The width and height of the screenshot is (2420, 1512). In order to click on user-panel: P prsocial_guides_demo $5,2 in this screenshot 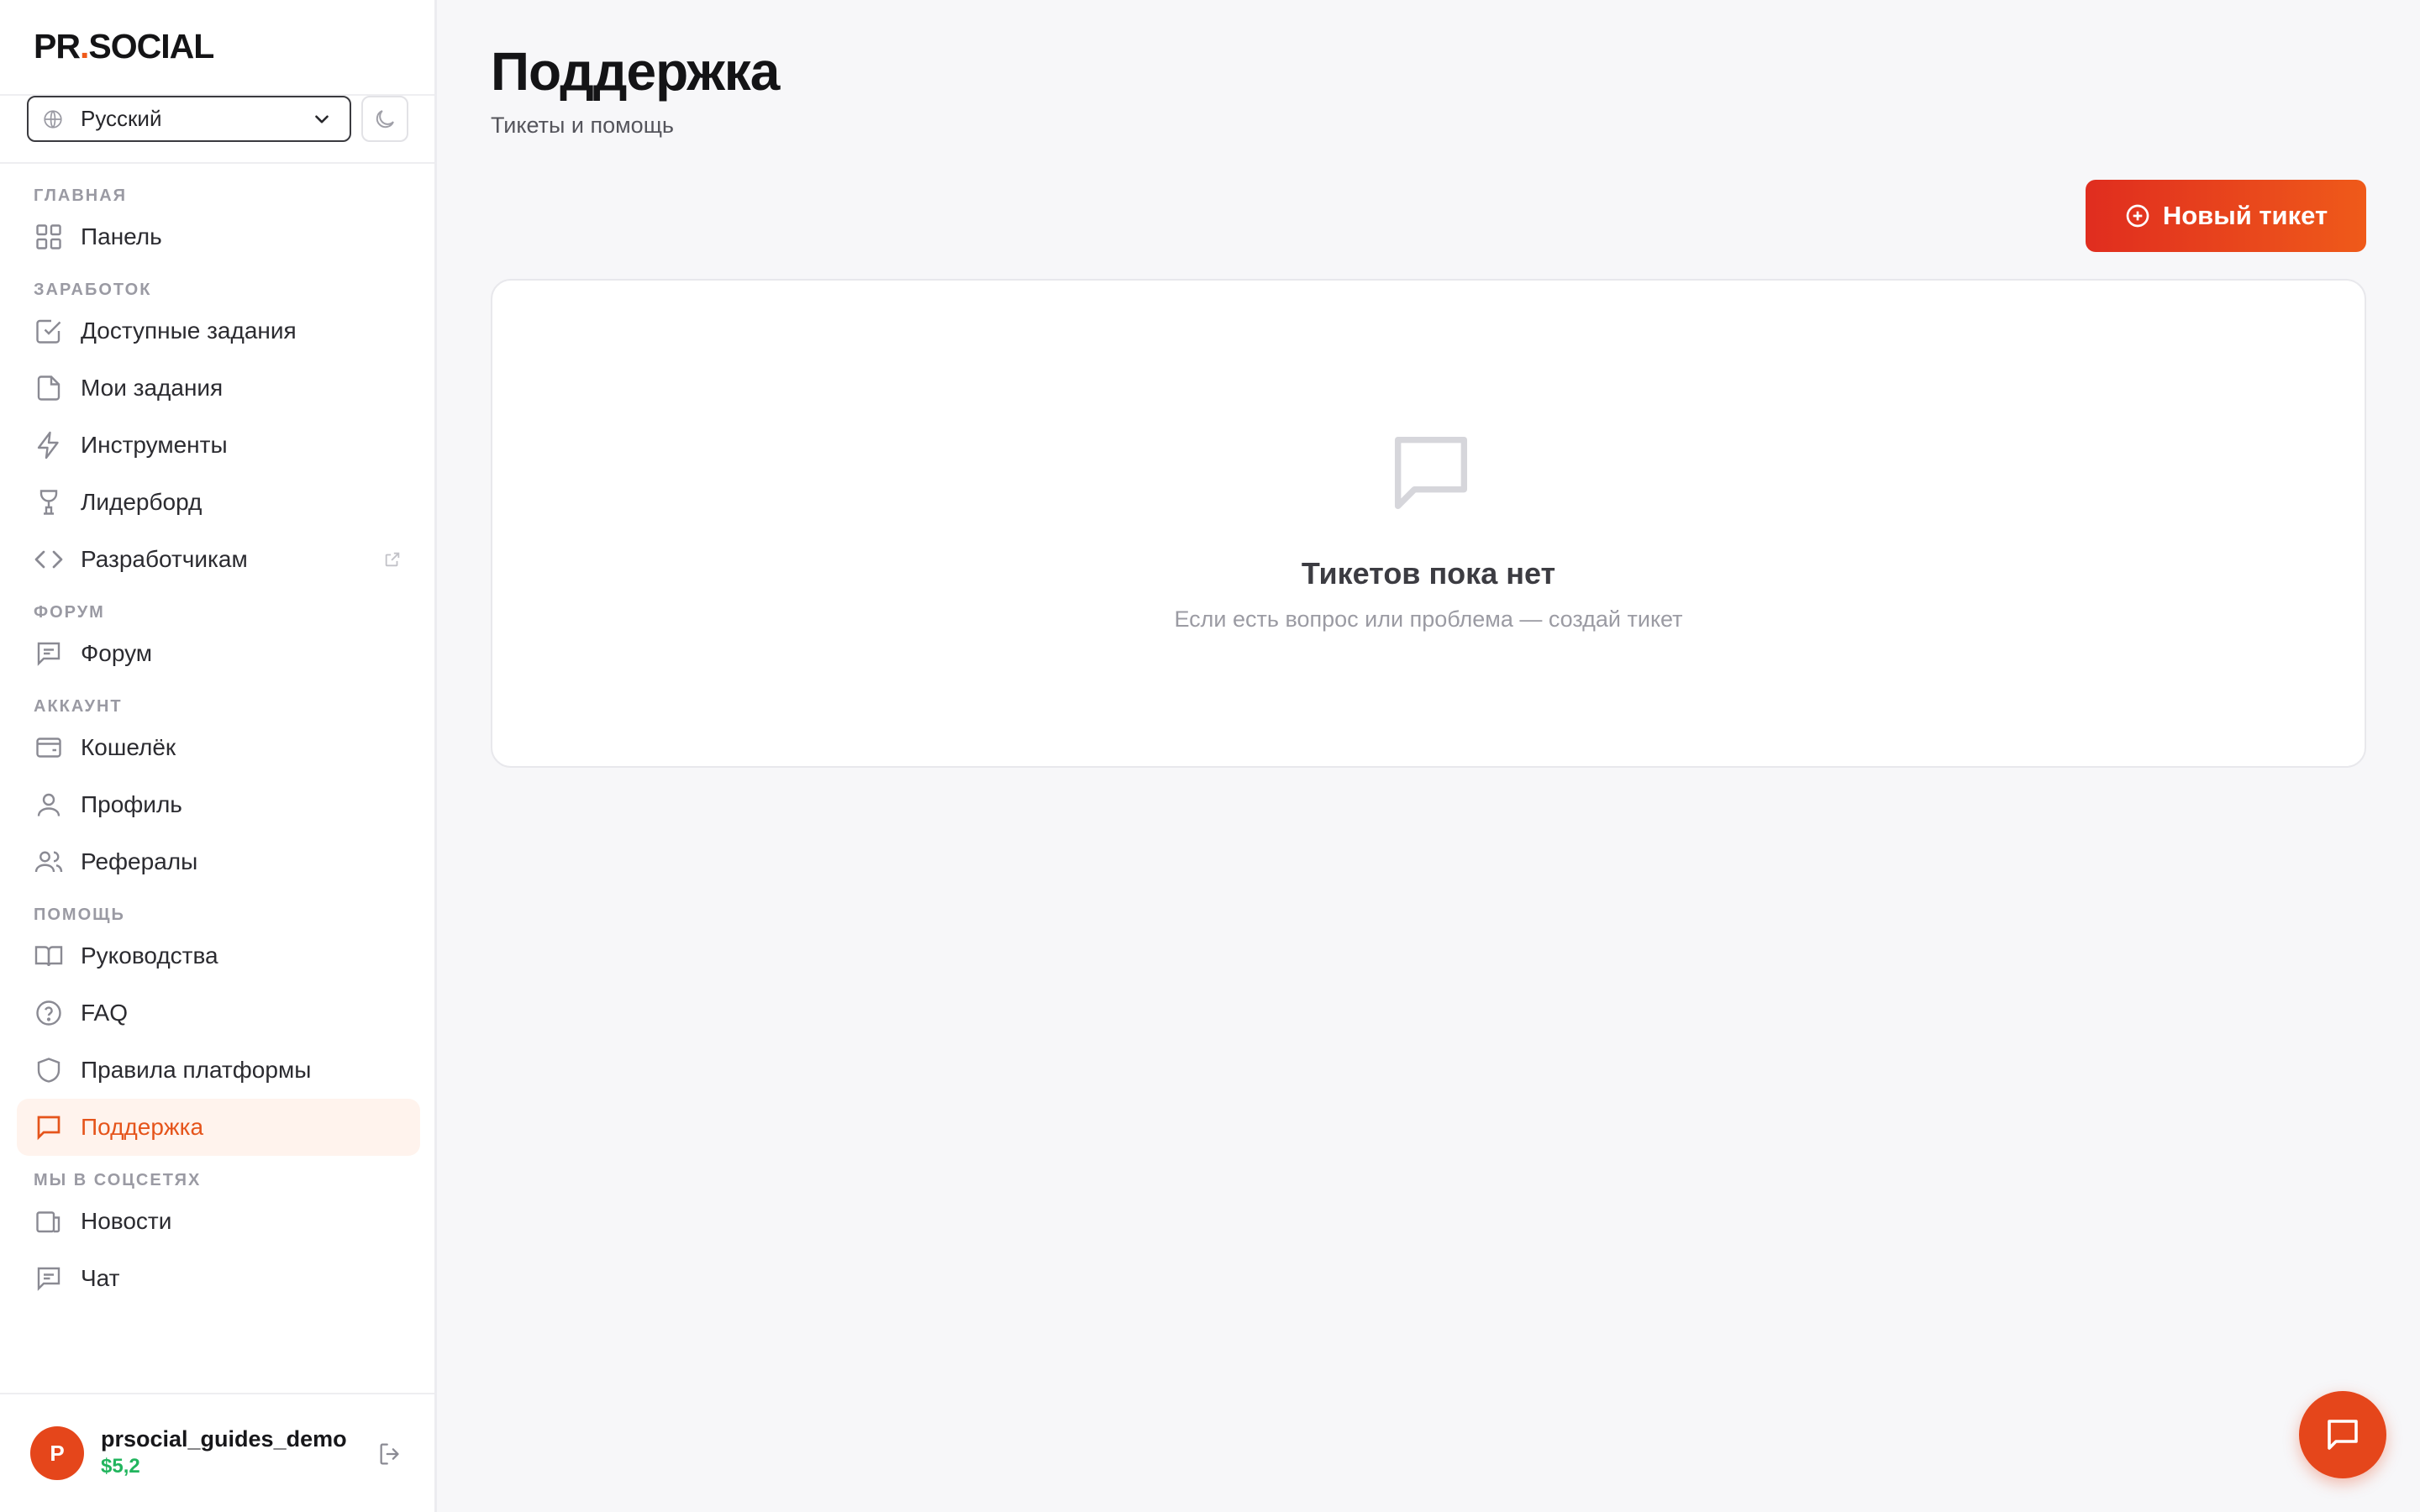, I will do `click(217, 1452)`.